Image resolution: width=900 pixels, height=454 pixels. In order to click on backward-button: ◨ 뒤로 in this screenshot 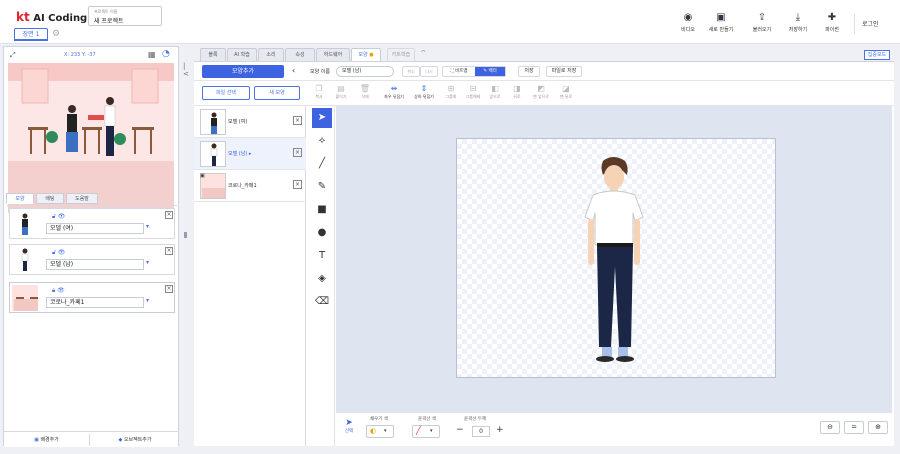, I will do `click(517, 94)`.